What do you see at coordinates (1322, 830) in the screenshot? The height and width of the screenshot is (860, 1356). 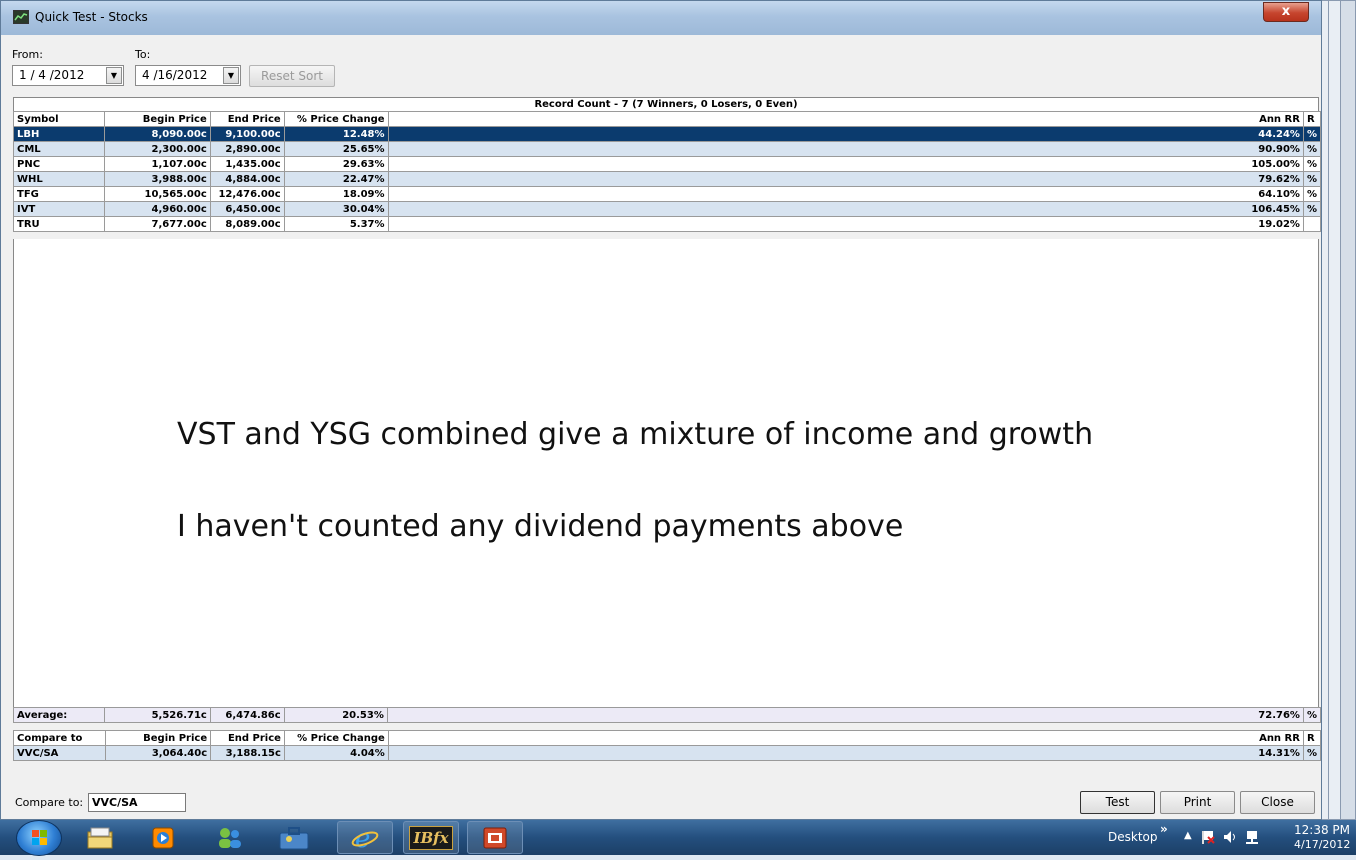 I see `clock-time: 12:38 PM` at bounding box center [1322, 830].